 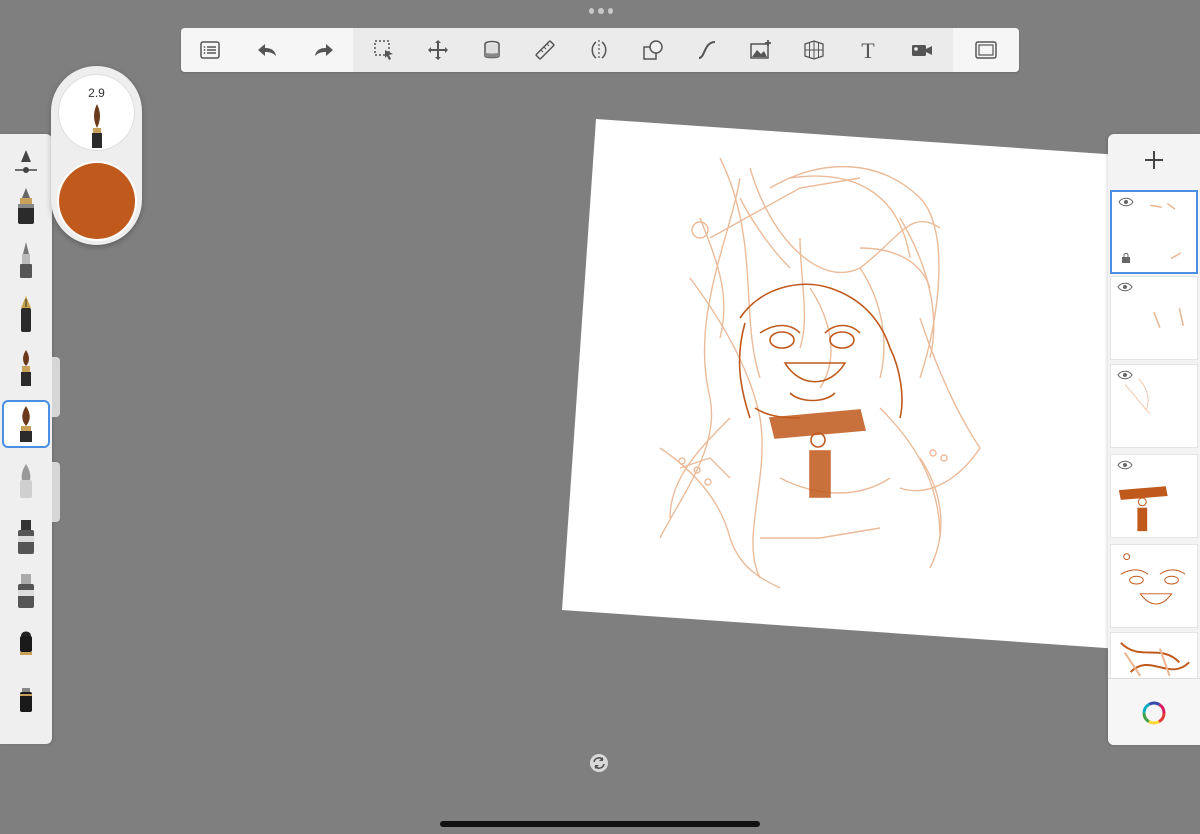 What do you see at coordinates (97, 201) in the screenshot?
I see `color-puck` at bounding box center [97, 201].